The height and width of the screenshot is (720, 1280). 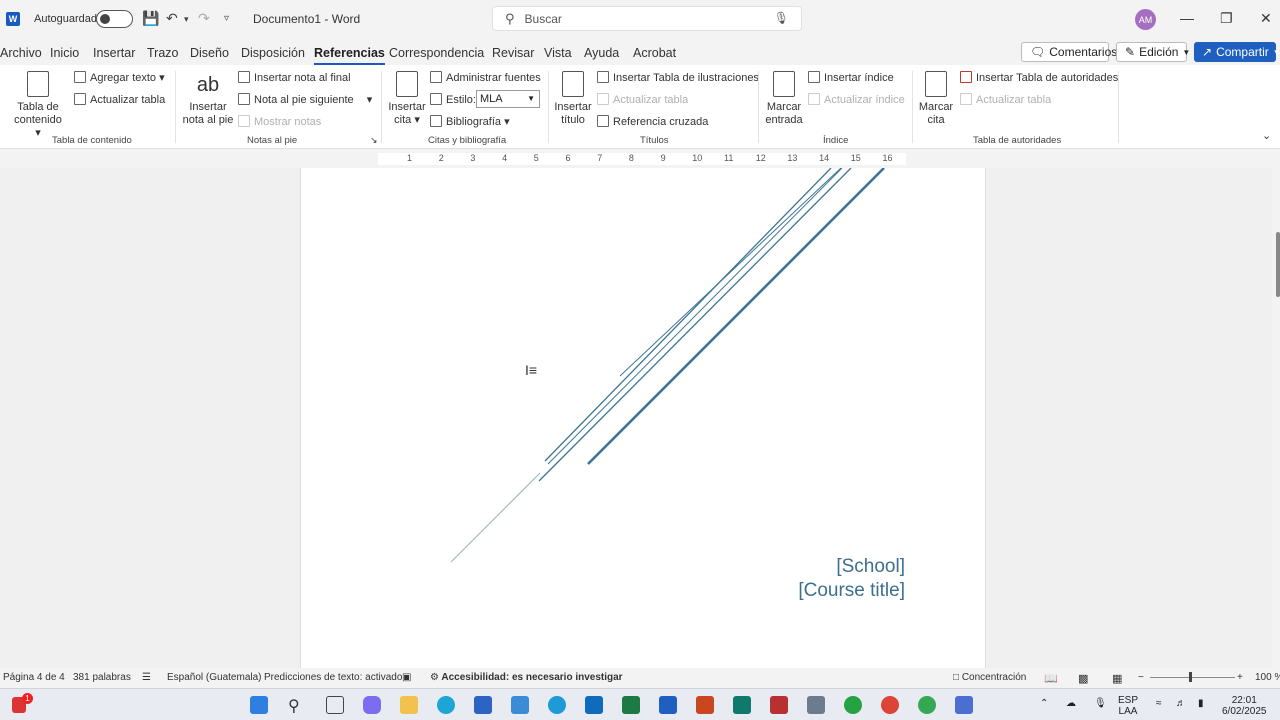 What do you see at coordinates (1266, 135) in the screenshot?
I see `collapse-ribbon-icon: ⌄` at bounding box center [1266, 135].